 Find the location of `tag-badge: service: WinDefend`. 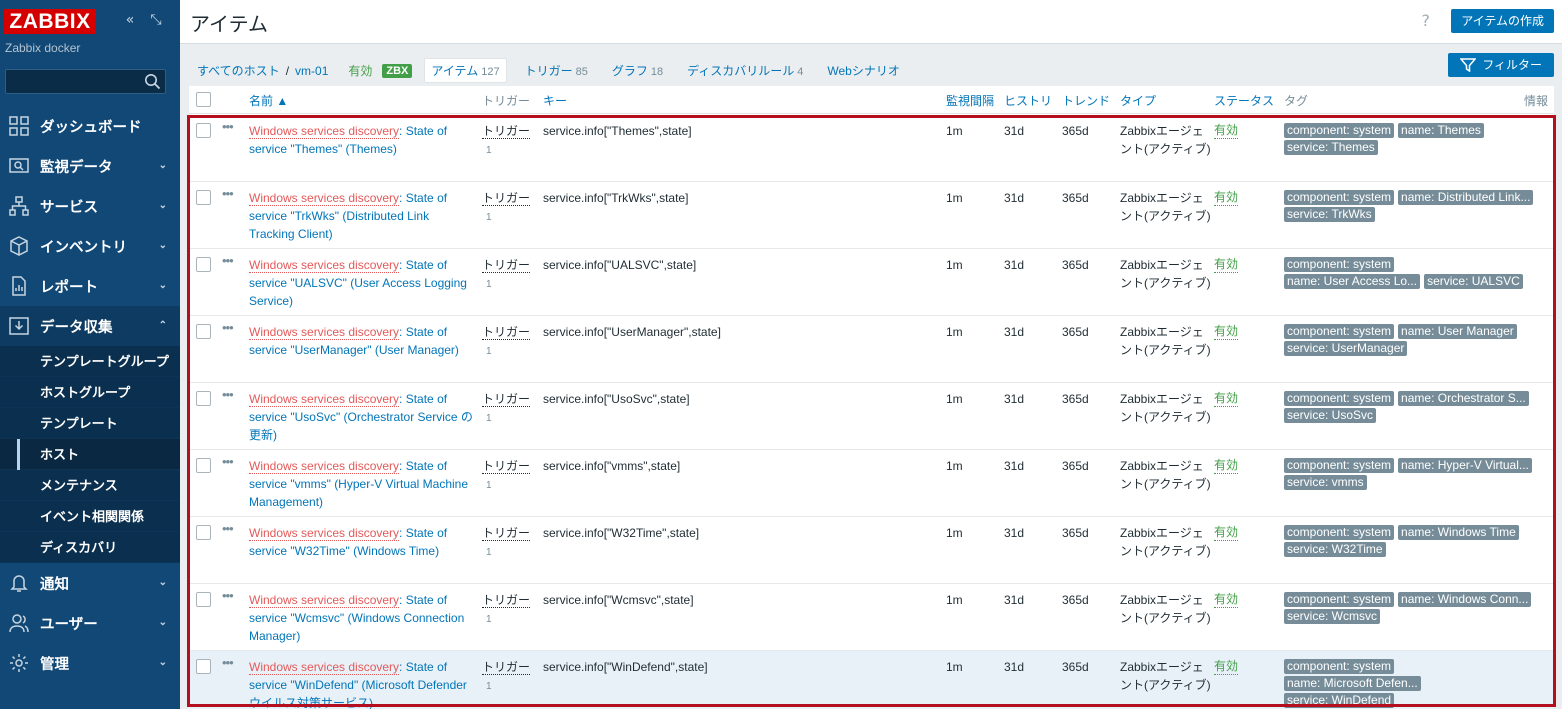

tag-badge: service: WinDefend is located at coordinates (1339, 700).